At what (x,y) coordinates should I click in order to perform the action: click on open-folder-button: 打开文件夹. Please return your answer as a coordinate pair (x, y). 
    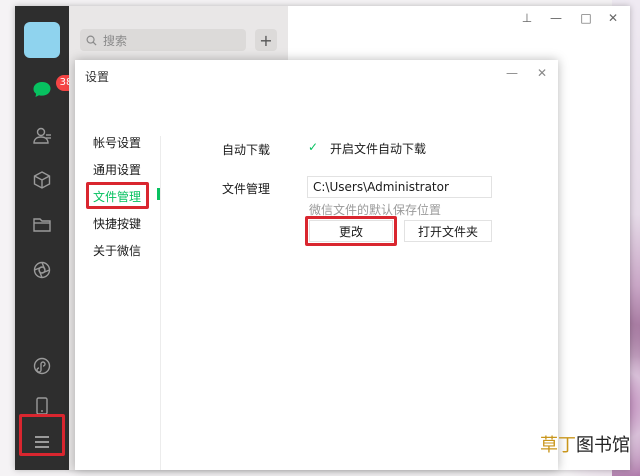
    Looking at the image, I should click on (448, 231).